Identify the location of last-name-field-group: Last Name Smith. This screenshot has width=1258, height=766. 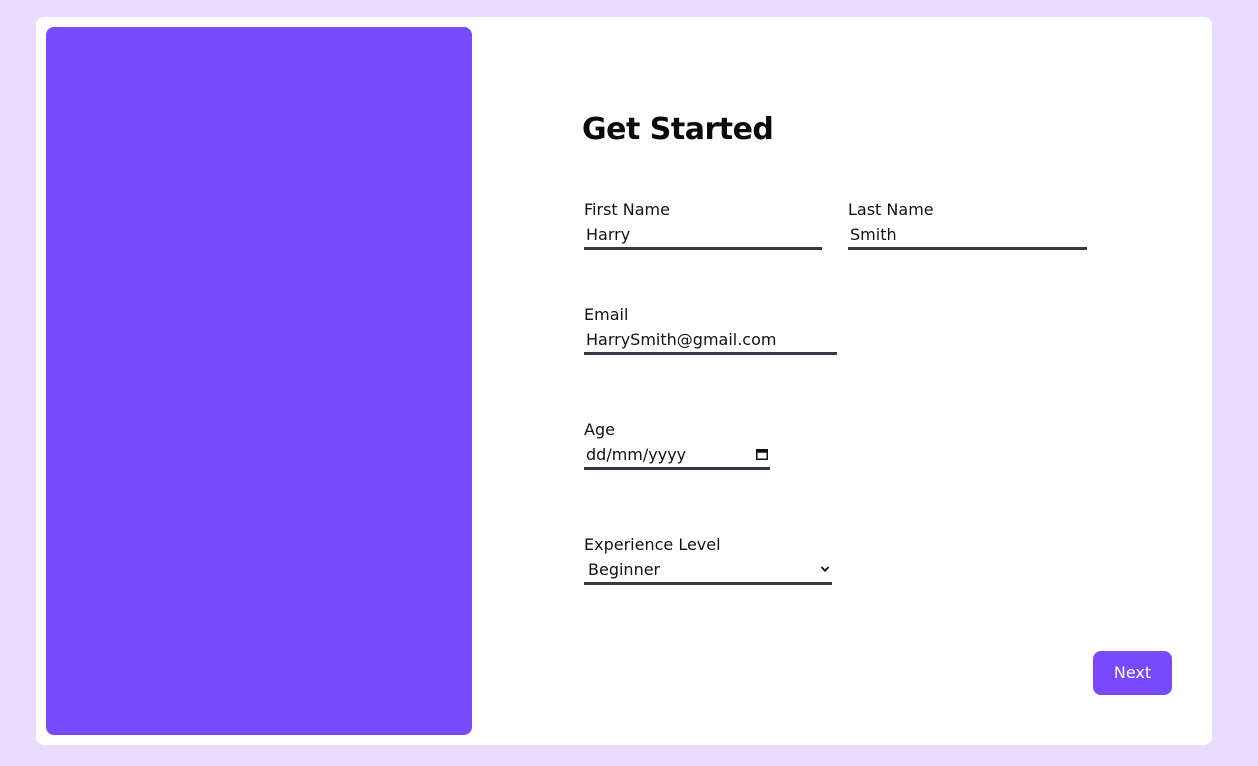
(967, 225).